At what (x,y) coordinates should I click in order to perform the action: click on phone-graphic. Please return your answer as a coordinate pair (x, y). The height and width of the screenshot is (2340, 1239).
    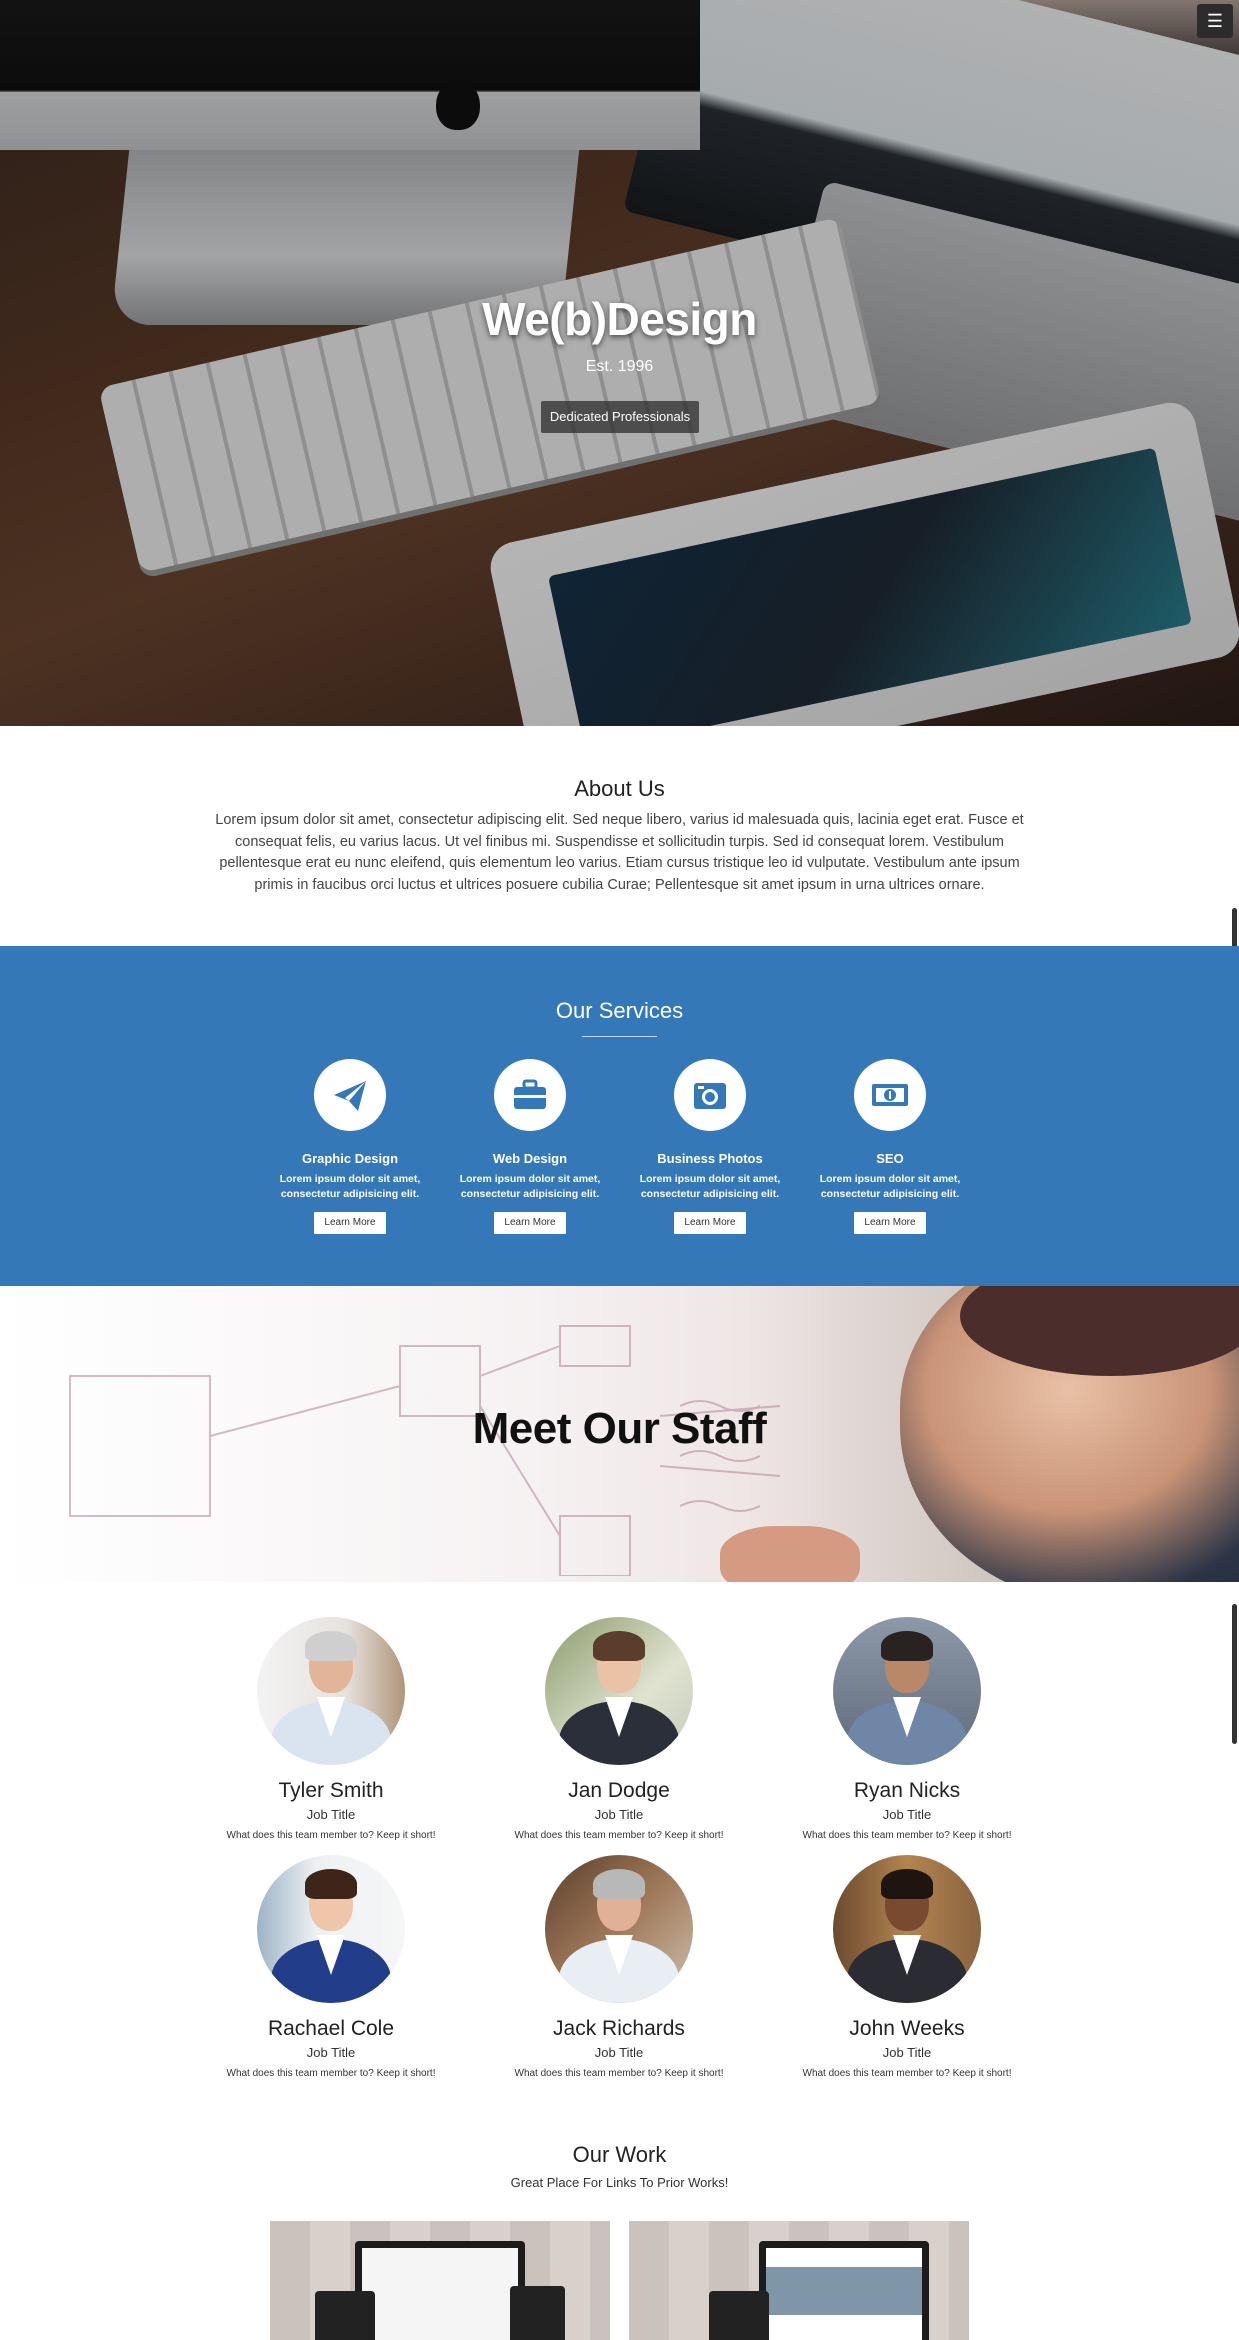
    Looking at the image, I should click on (537, 2313).